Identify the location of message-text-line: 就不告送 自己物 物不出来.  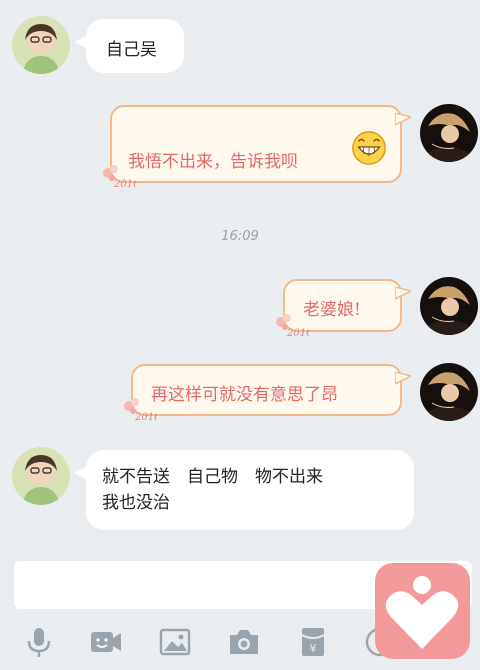
(212, 477).